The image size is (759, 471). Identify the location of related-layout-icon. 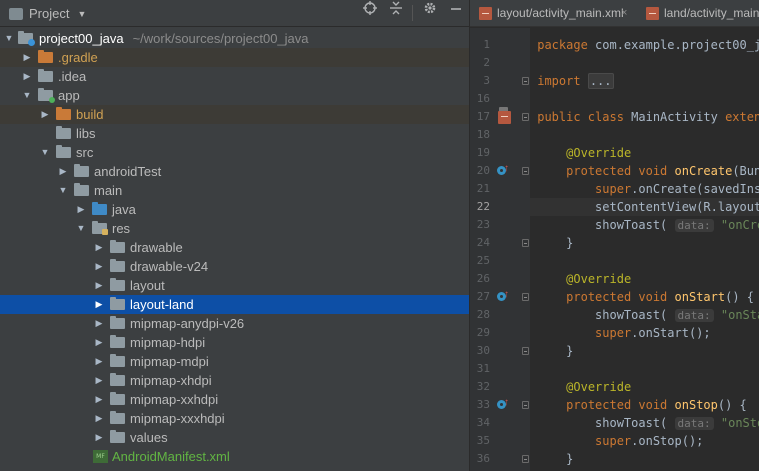
(504, 115).